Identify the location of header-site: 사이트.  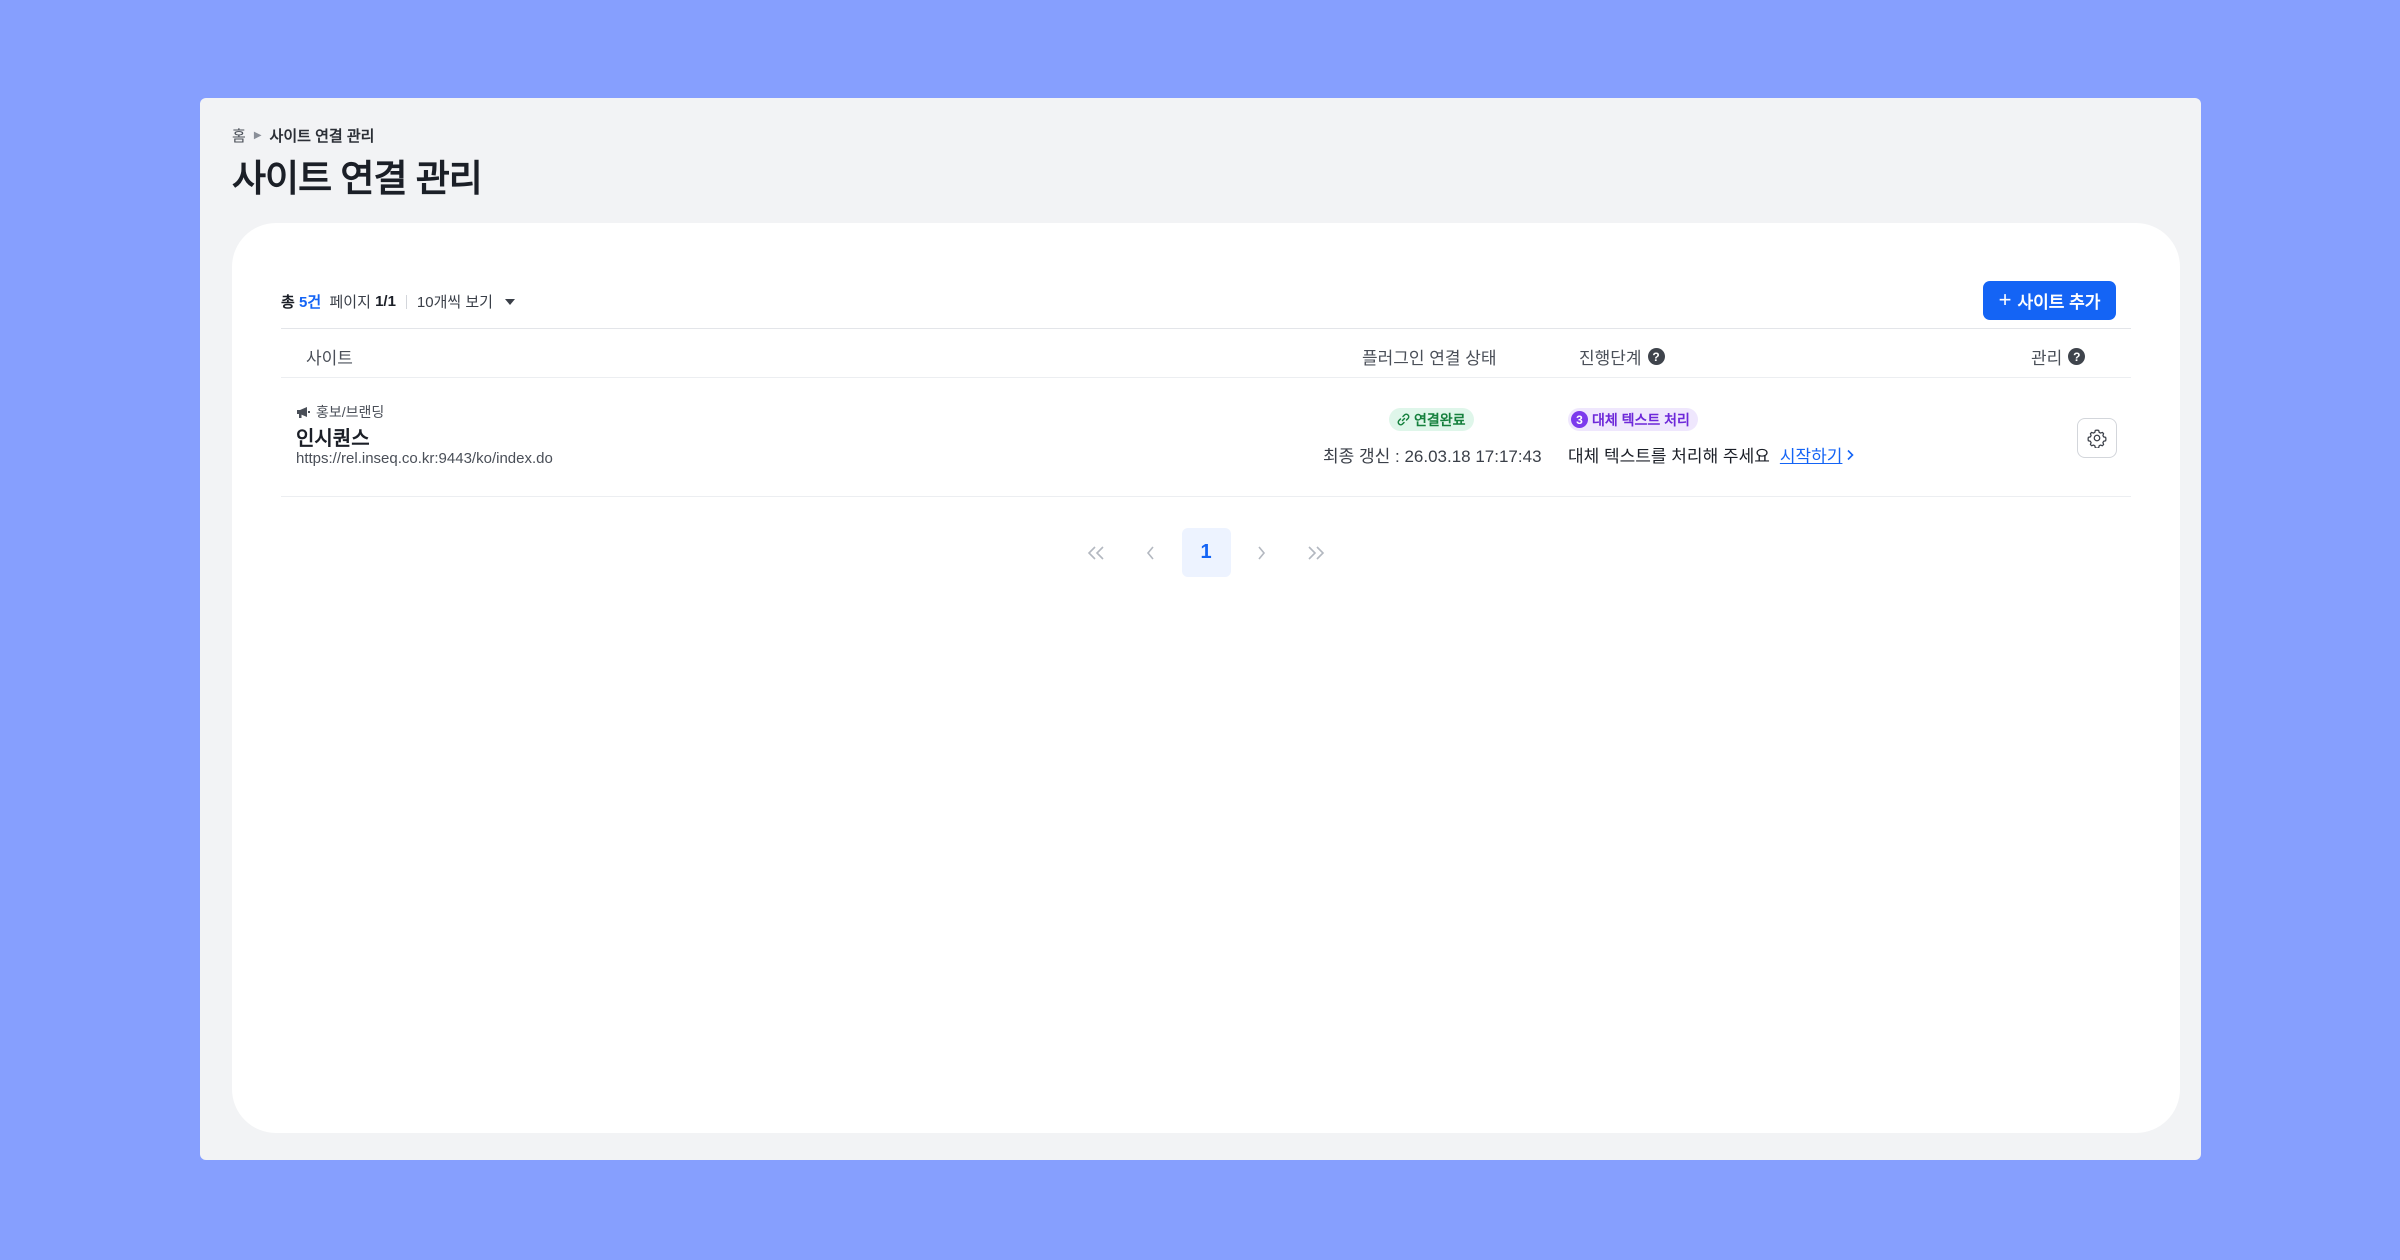
(329, 356).